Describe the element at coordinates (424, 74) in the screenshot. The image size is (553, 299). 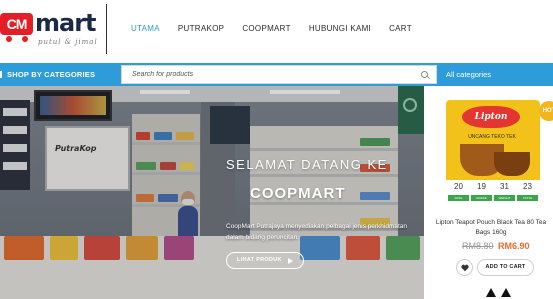
I see `search-icon` at that location.